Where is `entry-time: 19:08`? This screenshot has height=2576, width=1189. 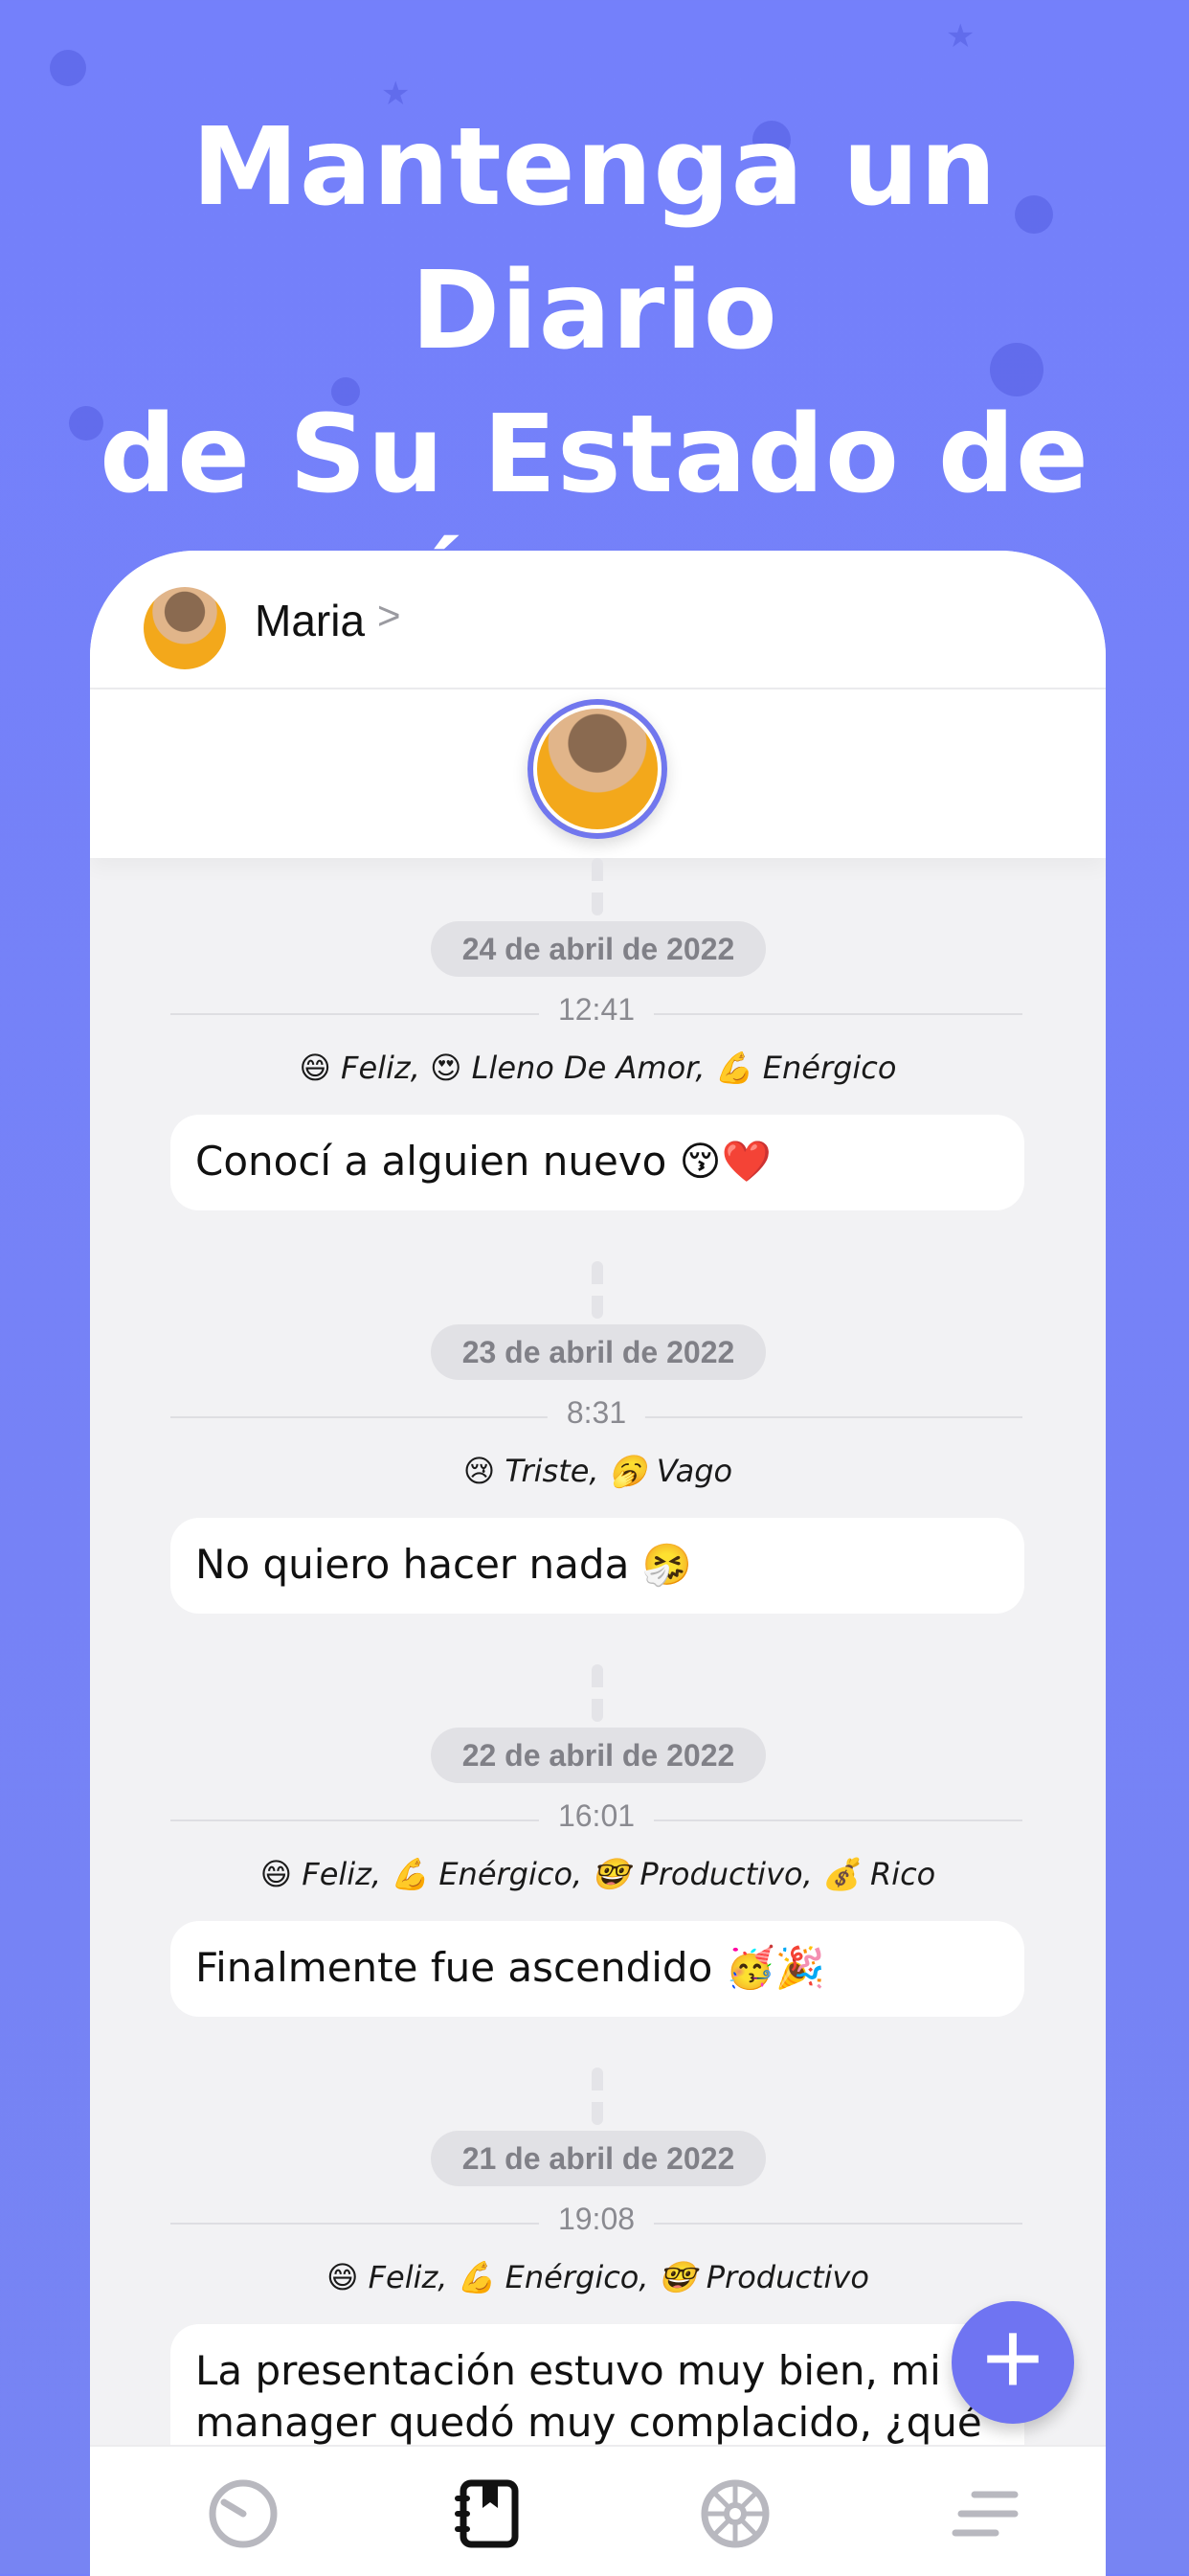
entry-time: 19:08 is located at coordinates (596, 2219).